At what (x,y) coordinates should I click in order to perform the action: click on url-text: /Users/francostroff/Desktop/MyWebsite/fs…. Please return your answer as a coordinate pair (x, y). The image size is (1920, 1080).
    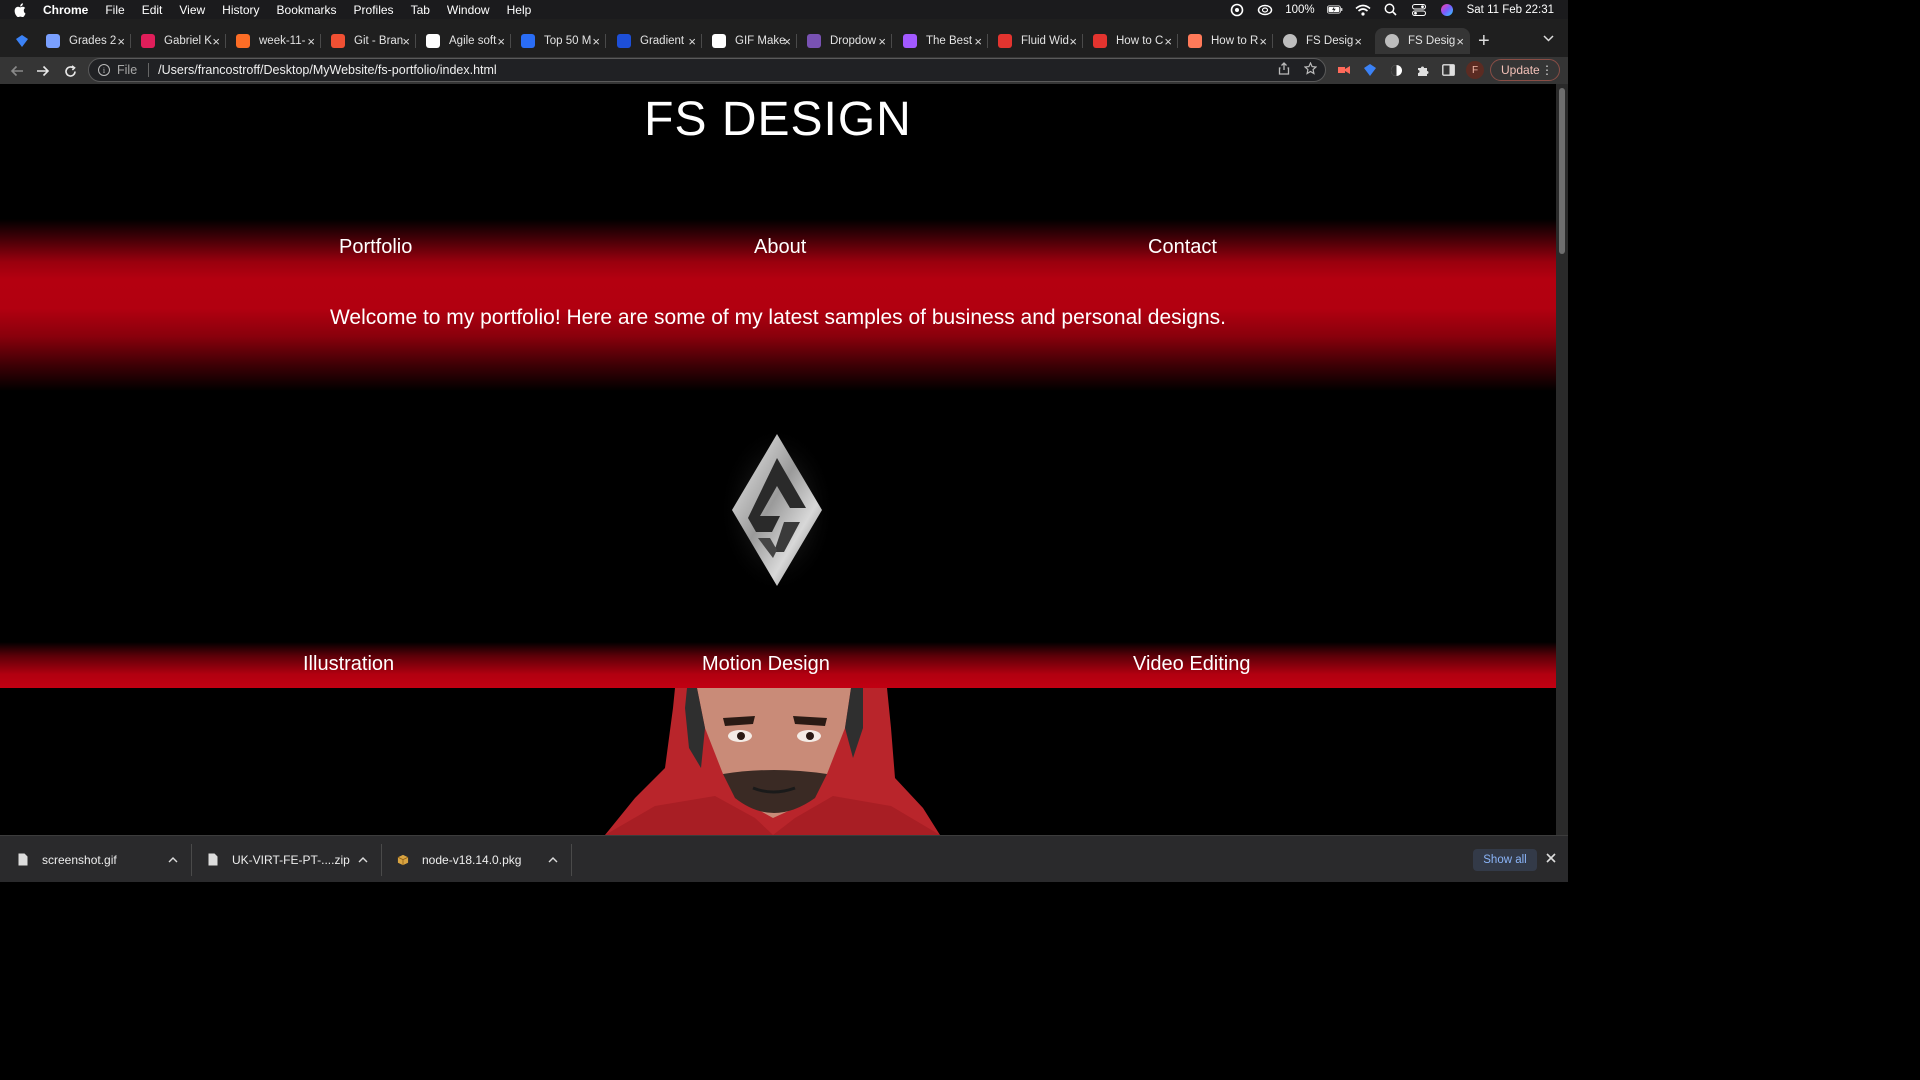
    Looking at the image, I should click on (327, 70).